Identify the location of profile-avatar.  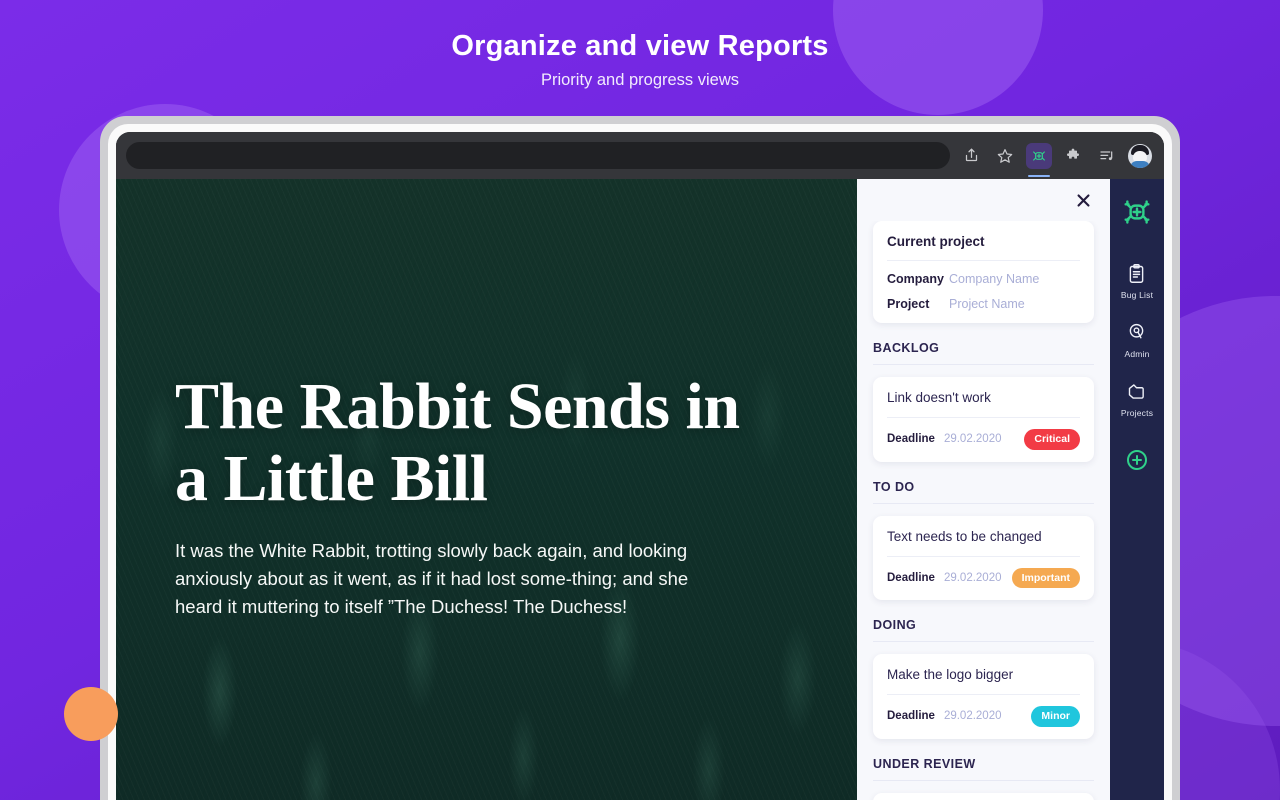
(1140, 155).